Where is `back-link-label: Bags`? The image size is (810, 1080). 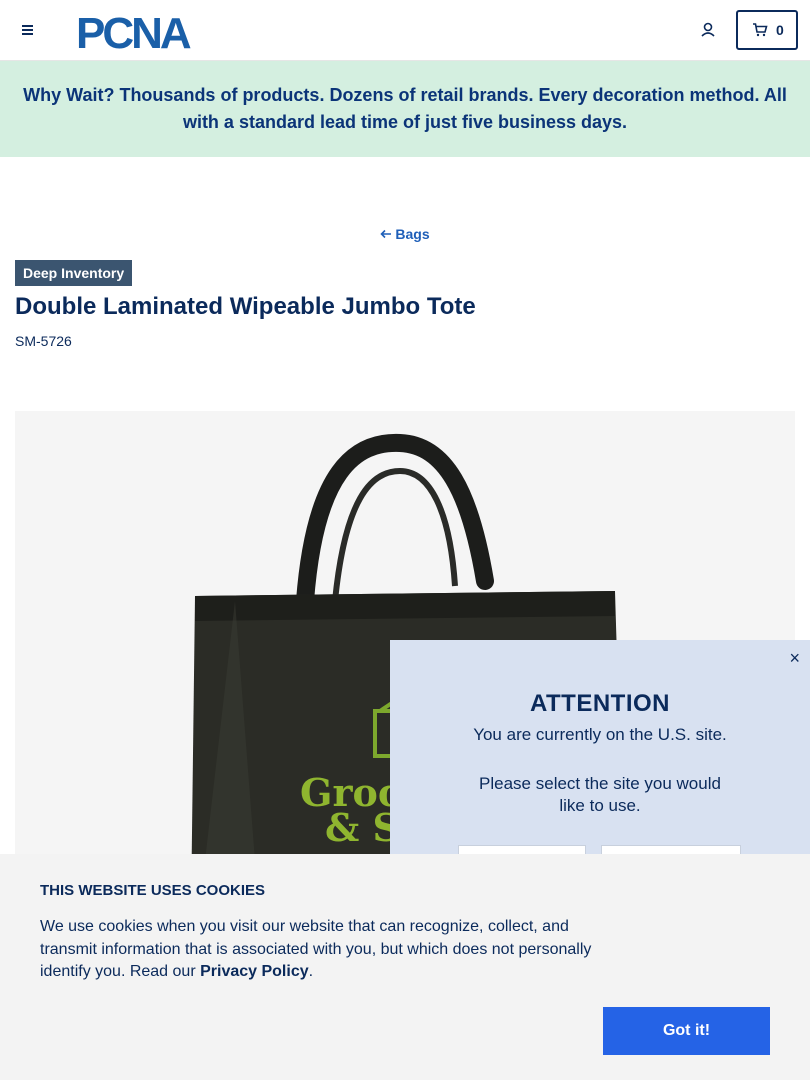
back-link-label: Bags is located at coordinates (412, 234).